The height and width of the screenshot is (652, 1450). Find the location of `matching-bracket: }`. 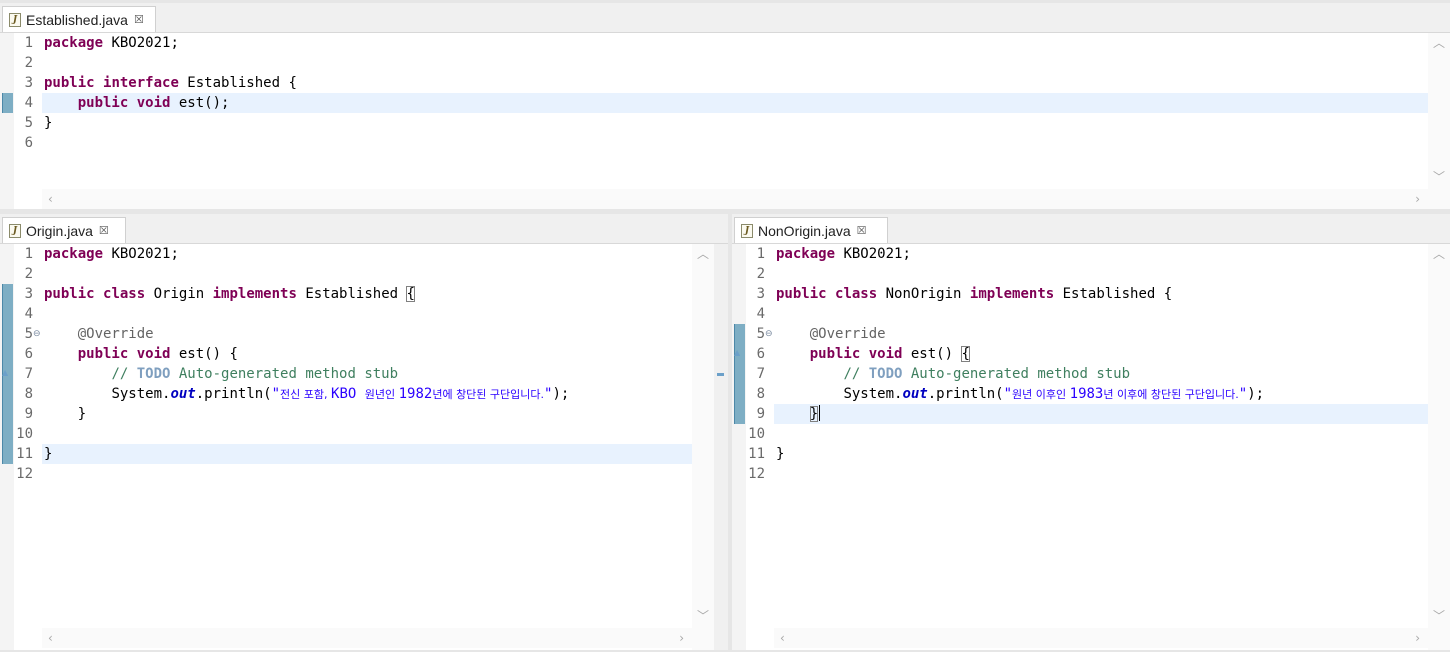

matching-bracket: } is located at coordinates (814, 414).